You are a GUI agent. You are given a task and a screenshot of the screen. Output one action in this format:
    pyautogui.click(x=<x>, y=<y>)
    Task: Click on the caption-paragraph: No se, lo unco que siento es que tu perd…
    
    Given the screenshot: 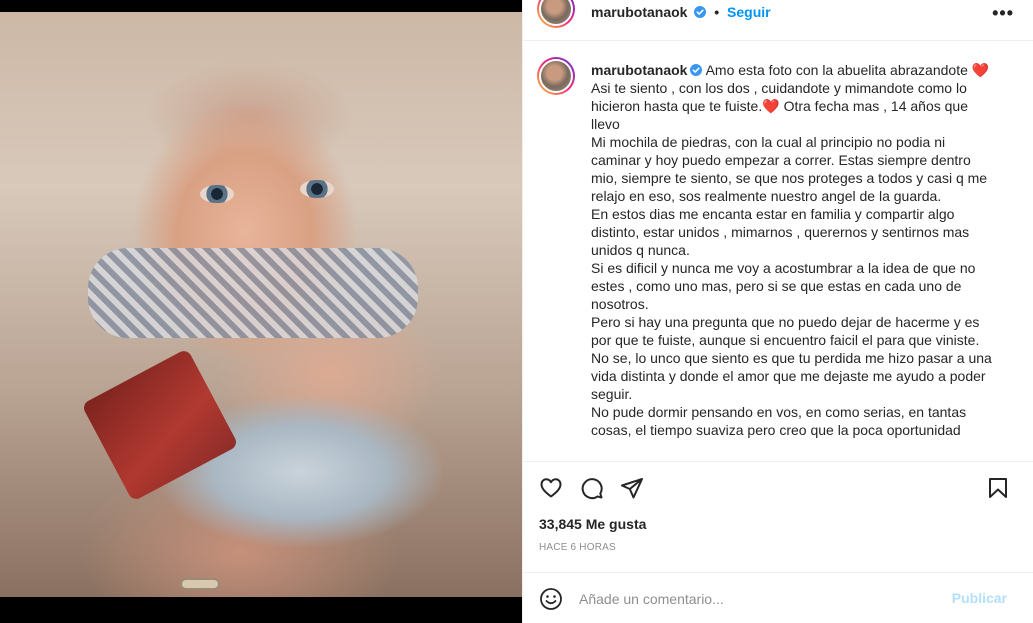 What is the action you would take?
    pyautogui.click(x=791, y=376)
    